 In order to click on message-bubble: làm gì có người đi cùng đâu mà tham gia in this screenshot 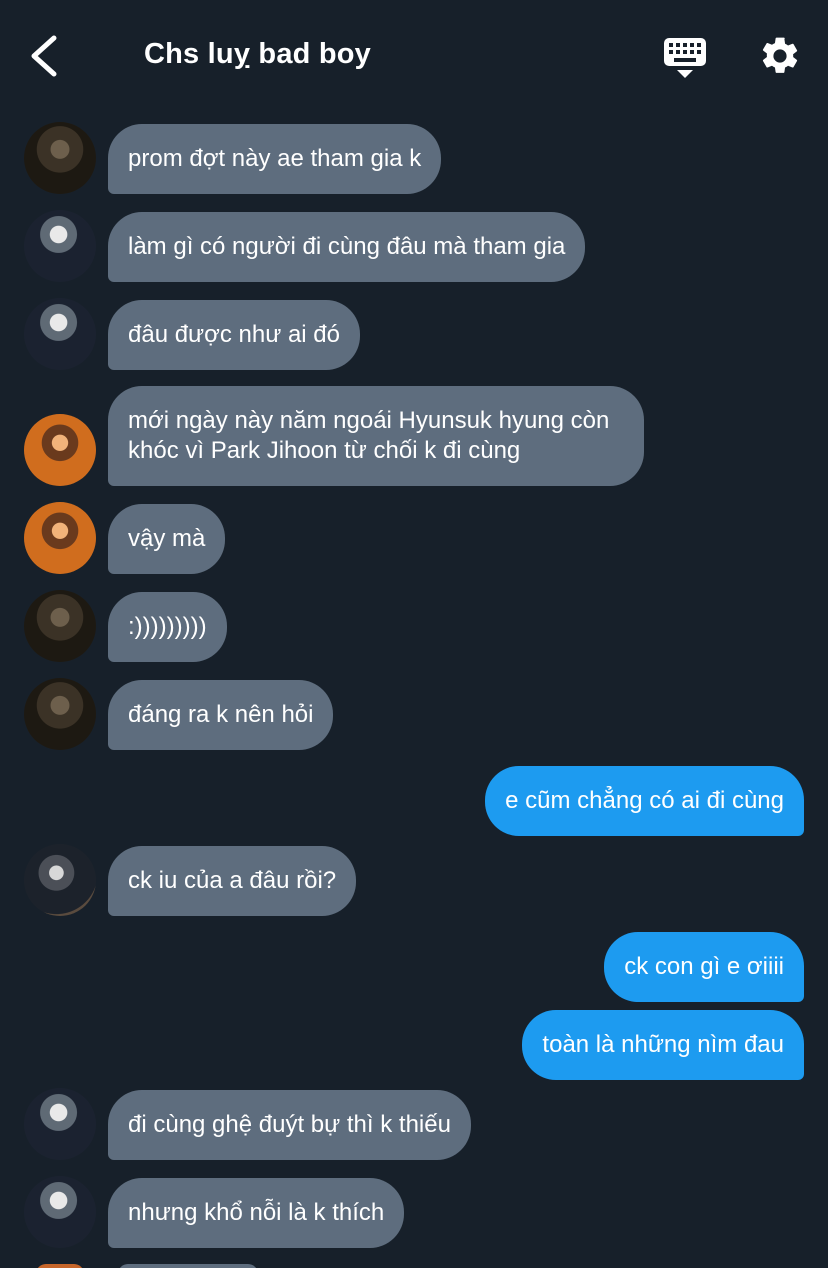, I will do `click(347, 247)`.